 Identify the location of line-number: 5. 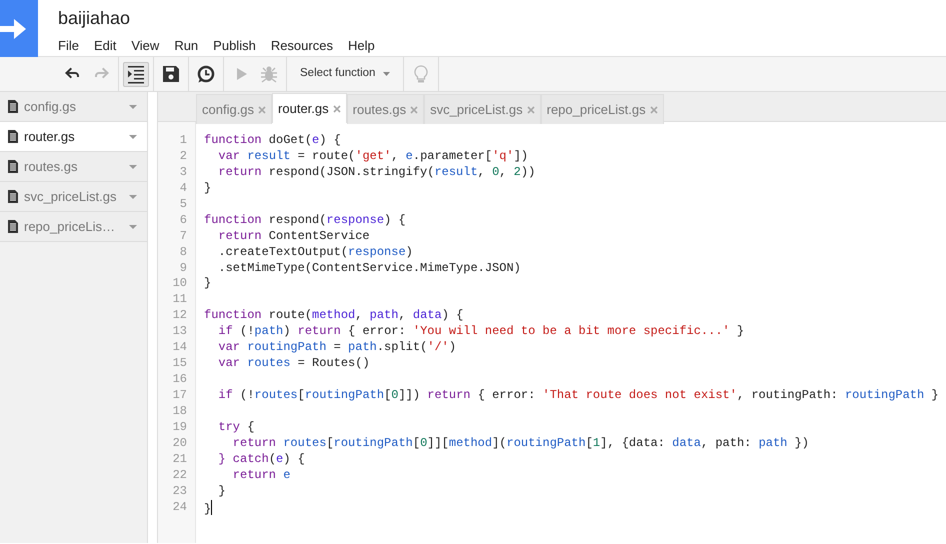
(183, 204).